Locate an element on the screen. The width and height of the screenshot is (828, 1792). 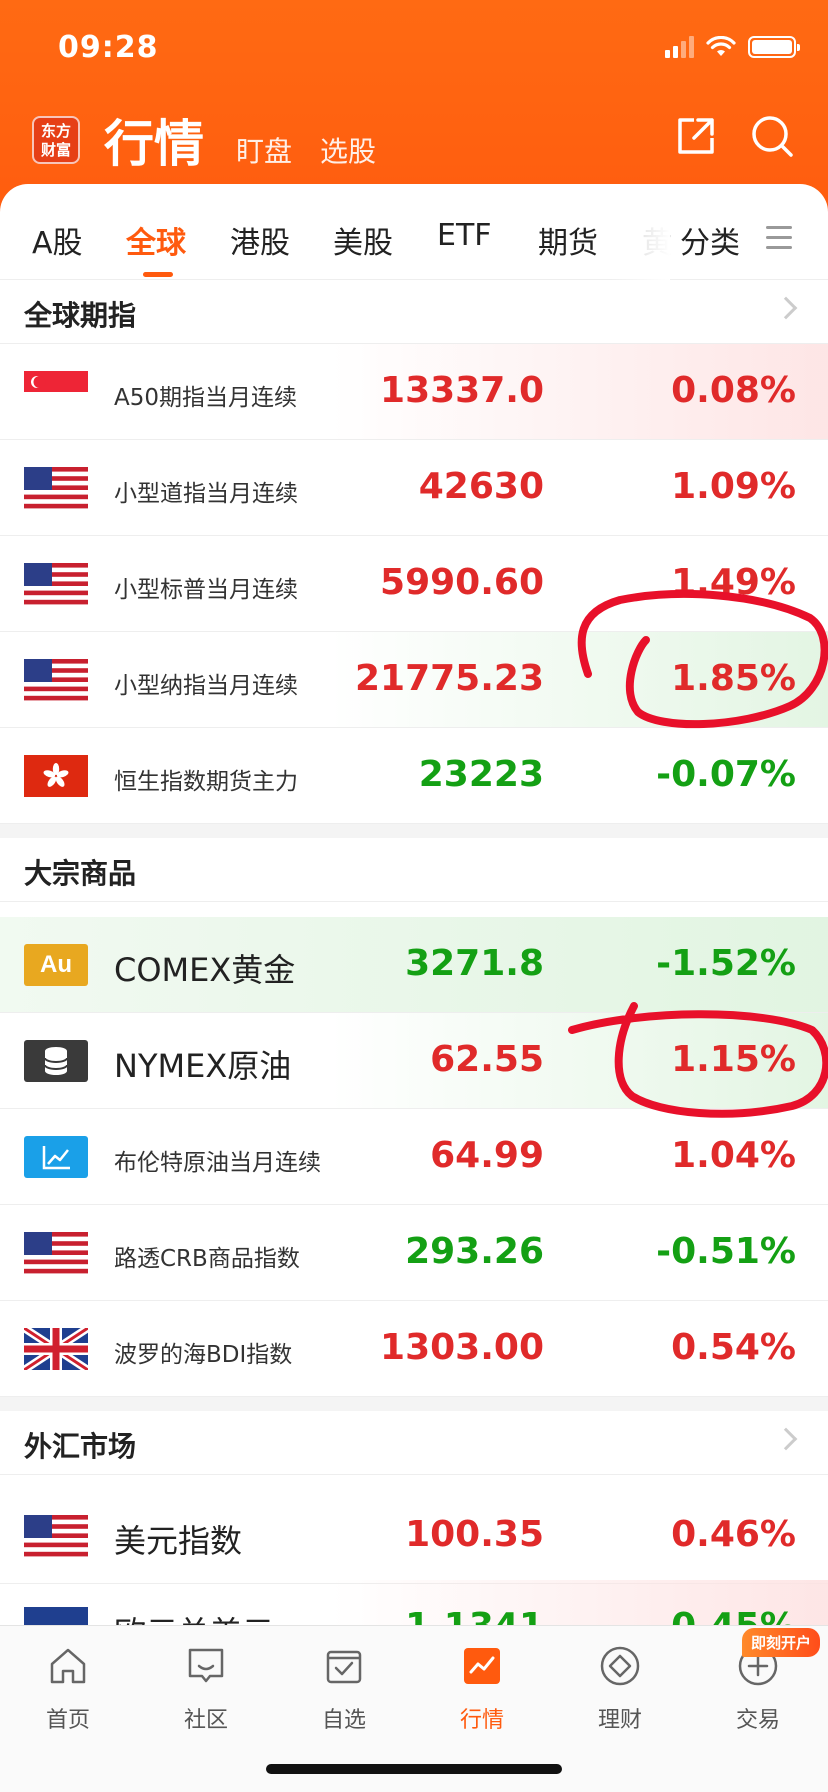
nav-label: 社区 is located at coordinates (205, 1720).